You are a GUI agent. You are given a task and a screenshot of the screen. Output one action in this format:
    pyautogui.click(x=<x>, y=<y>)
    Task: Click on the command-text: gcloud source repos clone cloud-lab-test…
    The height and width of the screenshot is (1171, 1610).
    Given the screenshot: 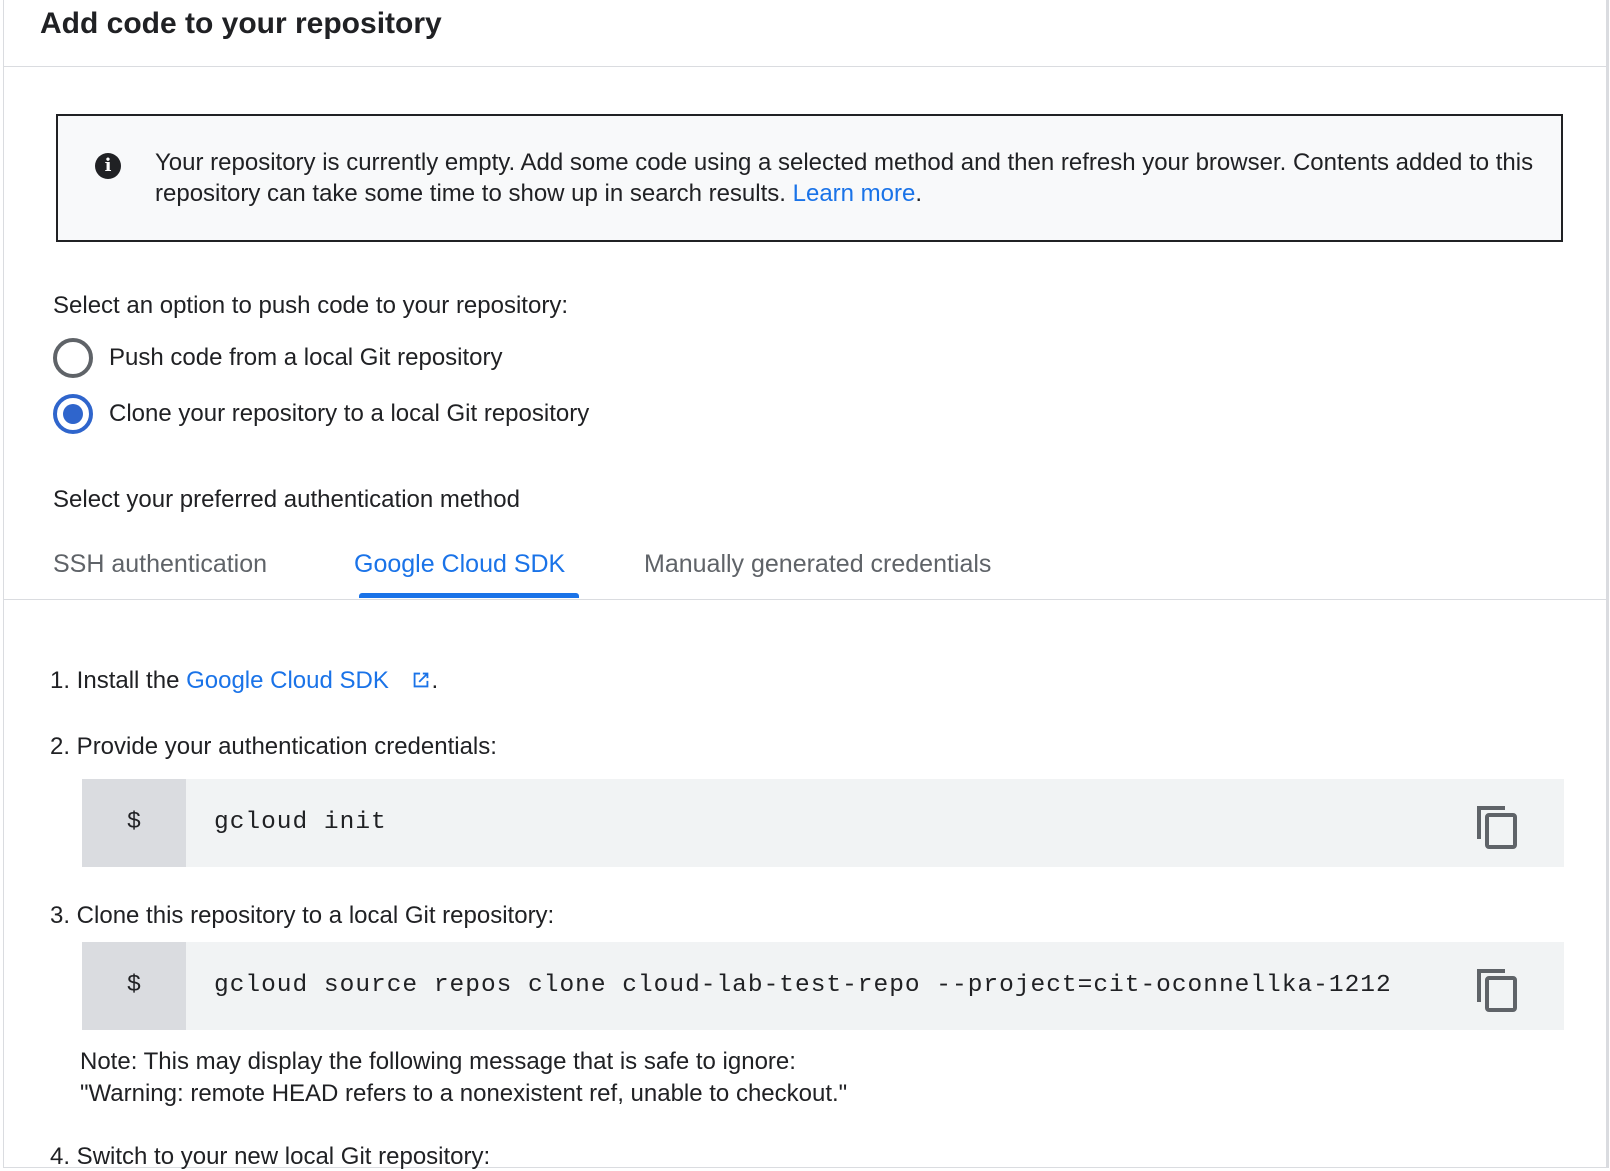 What is the action you would take?
    pyautogui.click(x=803, y=986)
    